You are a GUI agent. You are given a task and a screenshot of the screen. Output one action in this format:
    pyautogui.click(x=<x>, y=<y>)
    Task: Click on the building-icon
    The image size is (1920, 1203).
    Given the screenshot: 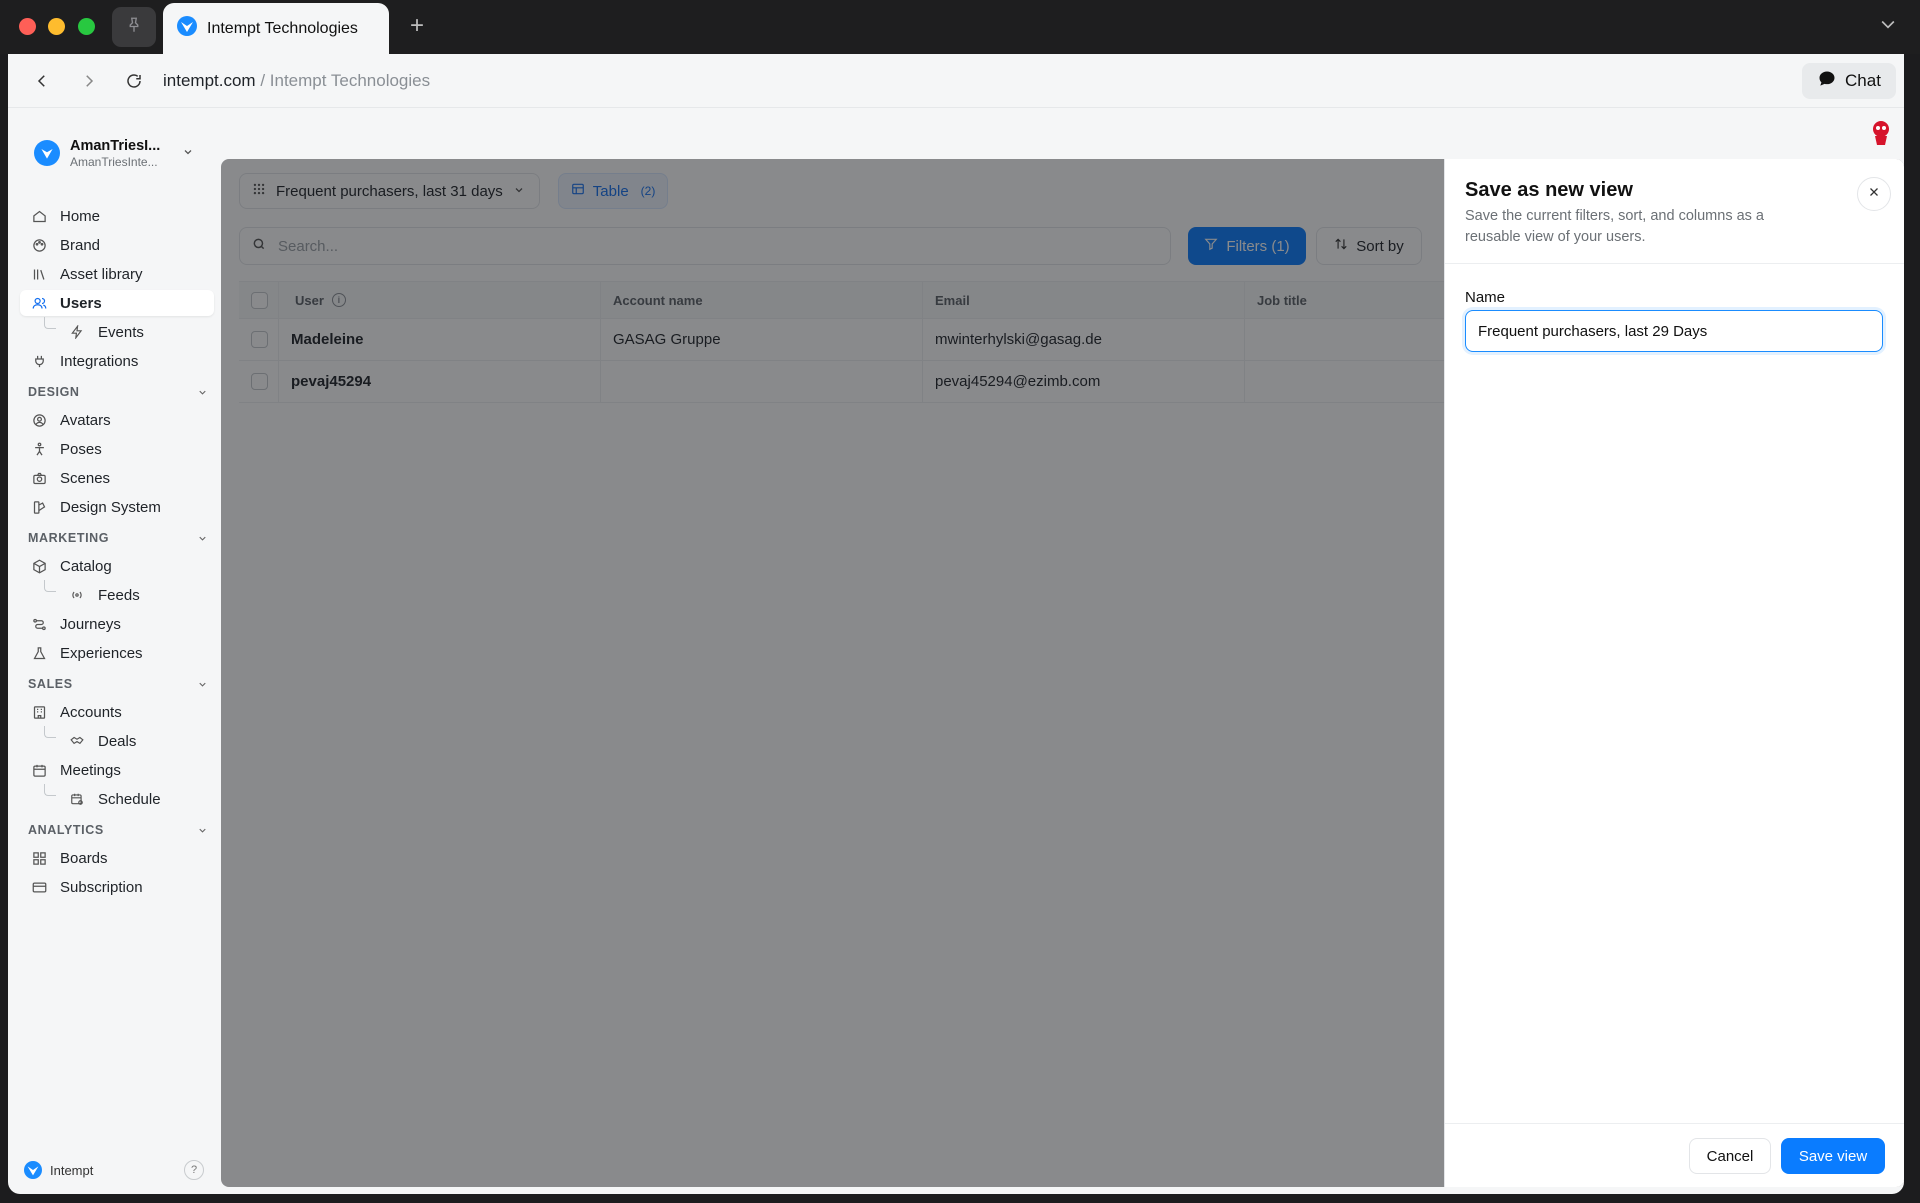 What is the action you would take?
    pyautogui.click(x=39, y=712)
    